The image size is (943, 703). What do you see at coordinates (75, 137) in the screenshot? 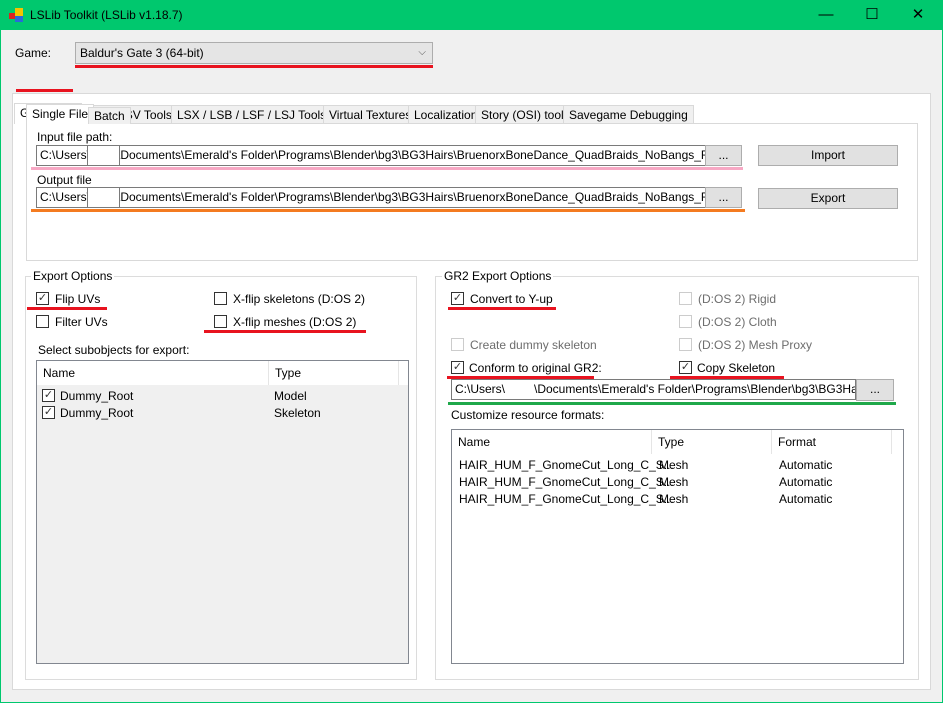
I see `input-file-label: Input file path:` at bounding box center [75, 137].